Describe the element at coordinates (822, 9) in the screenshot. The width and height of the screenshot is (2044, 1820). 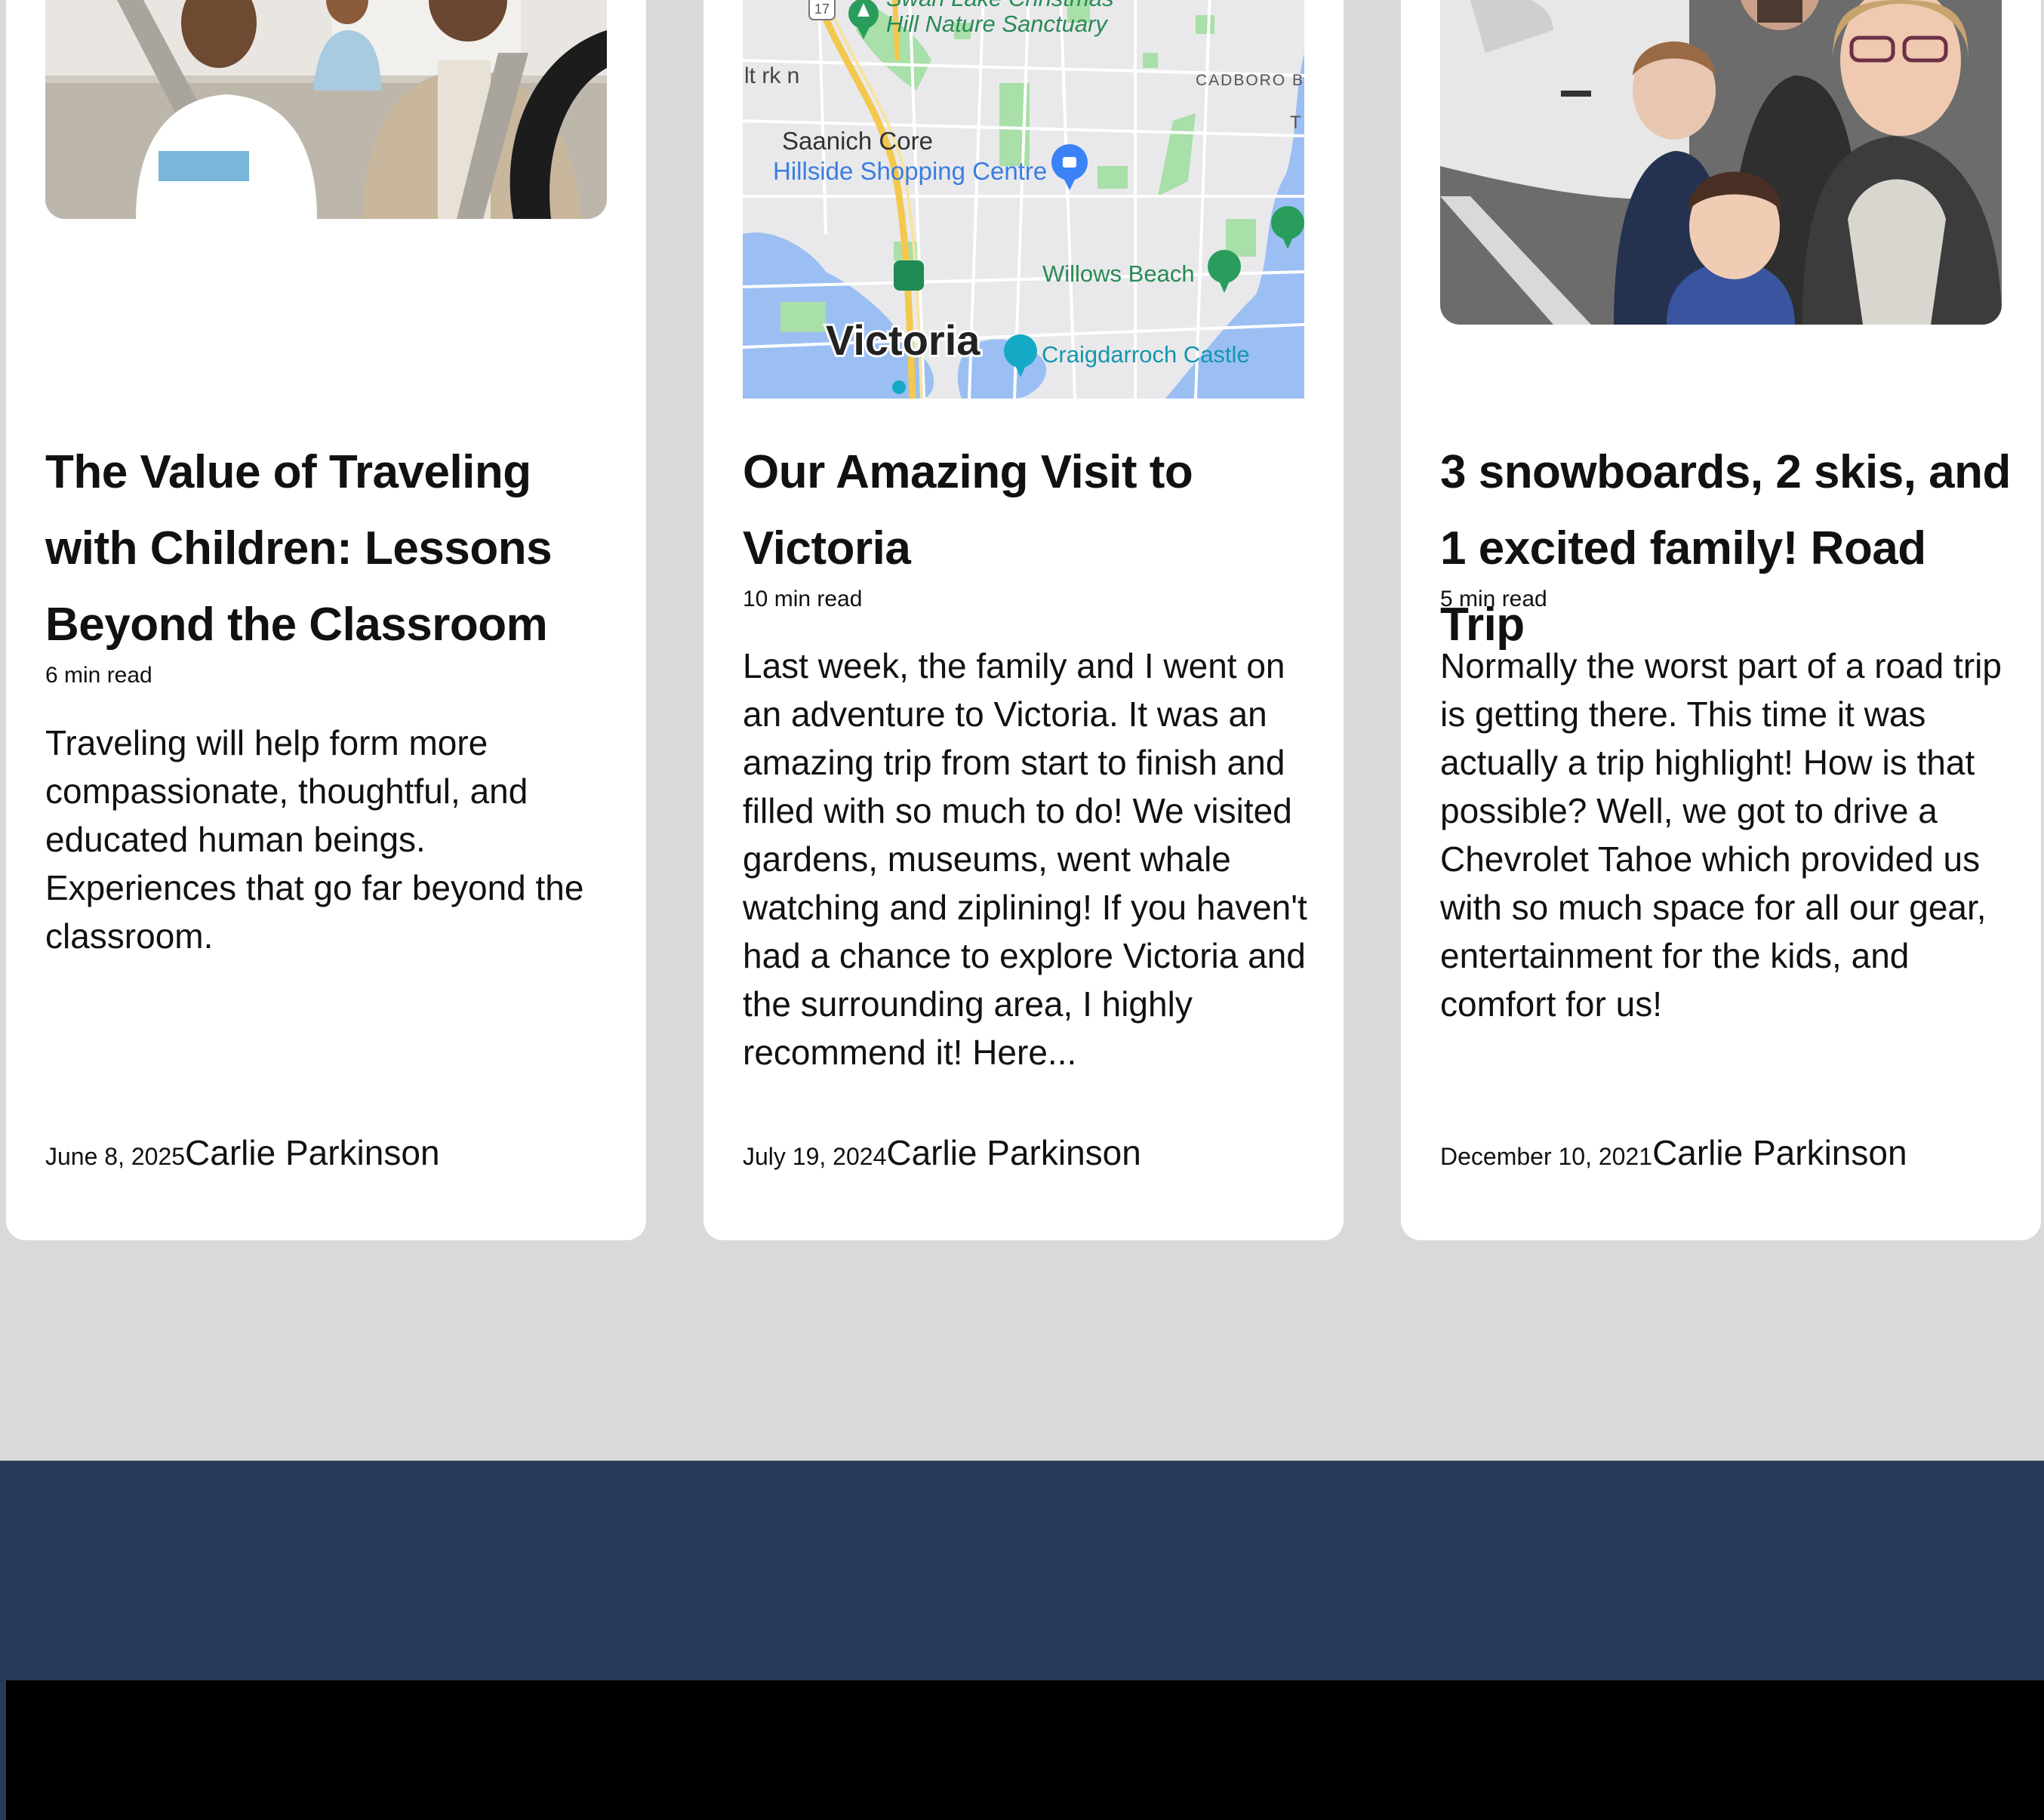
I see `highway-shield-label: 17` at that location.